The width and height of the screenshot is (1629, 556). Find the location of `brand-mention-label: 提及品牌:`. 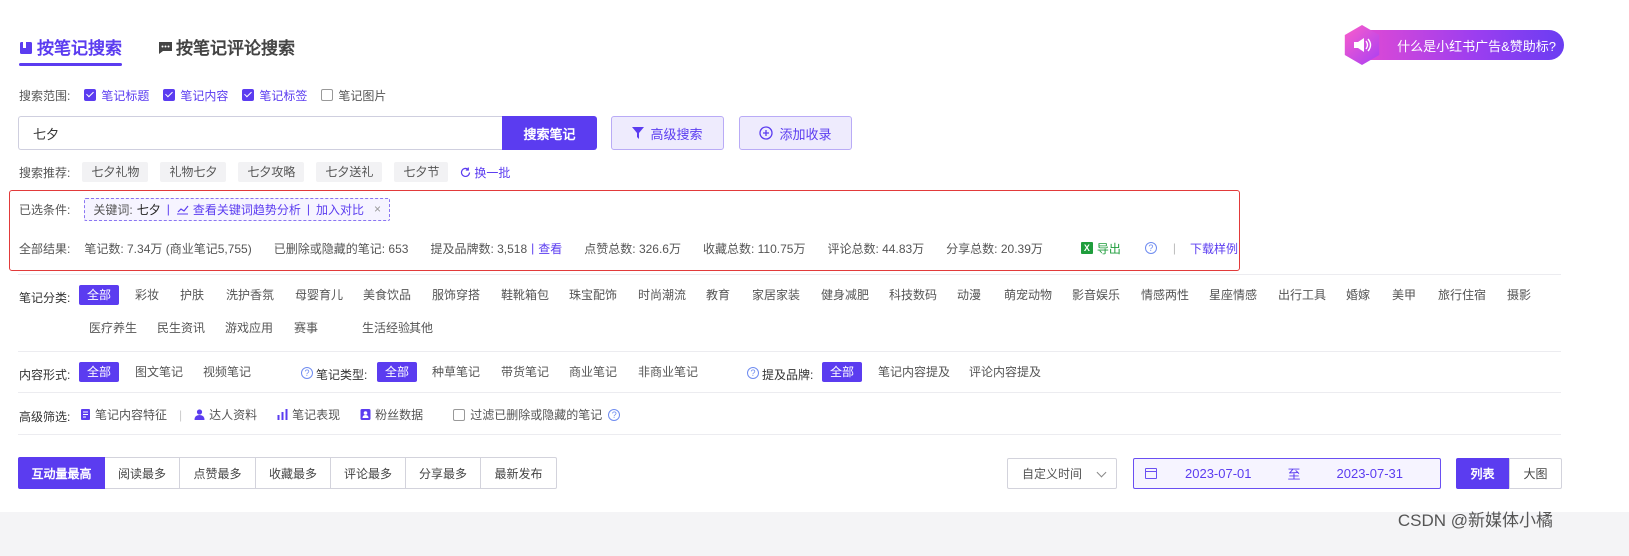

brand-mention-label: 提及品牌: is located at coordinates (788, 375).